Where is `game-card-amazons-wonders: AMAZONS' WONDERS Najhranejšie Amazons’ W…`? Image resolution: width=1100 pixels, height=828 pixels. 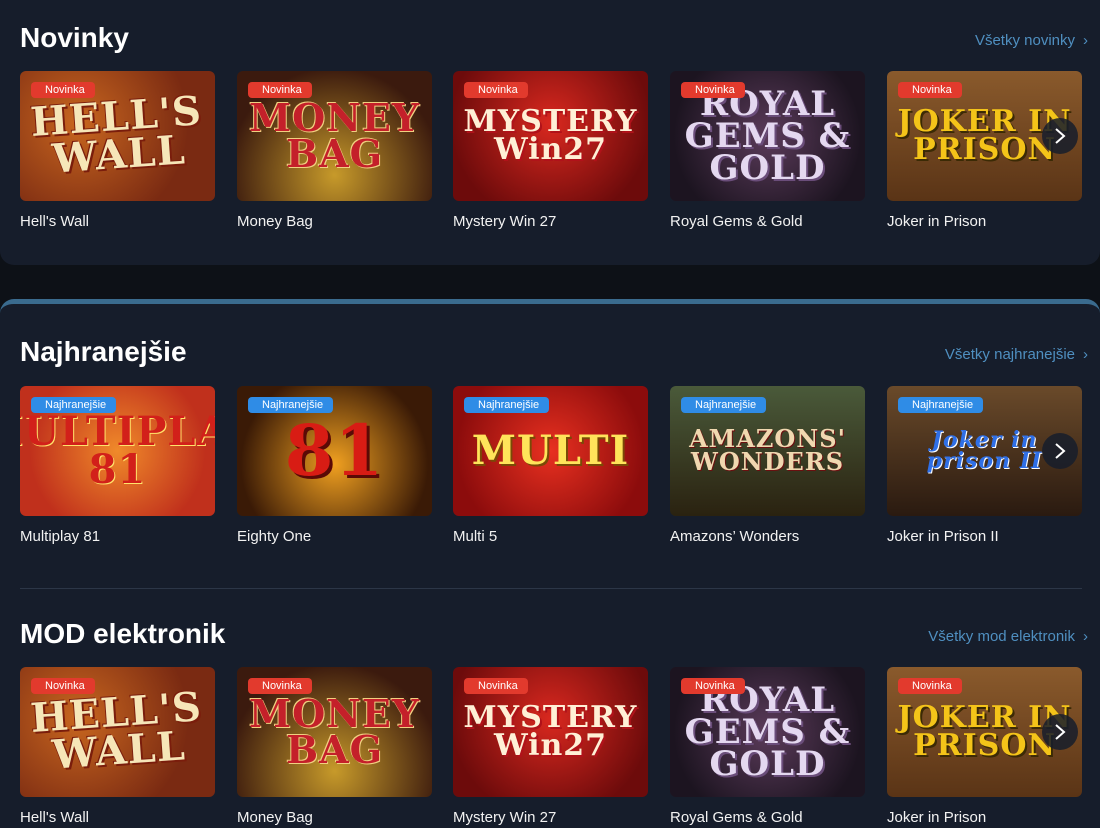 game-card-amazons-wonders: AMAZONS' WONDERS Najhranejšie Amazons’ W… is located at coordinates (767, 465).